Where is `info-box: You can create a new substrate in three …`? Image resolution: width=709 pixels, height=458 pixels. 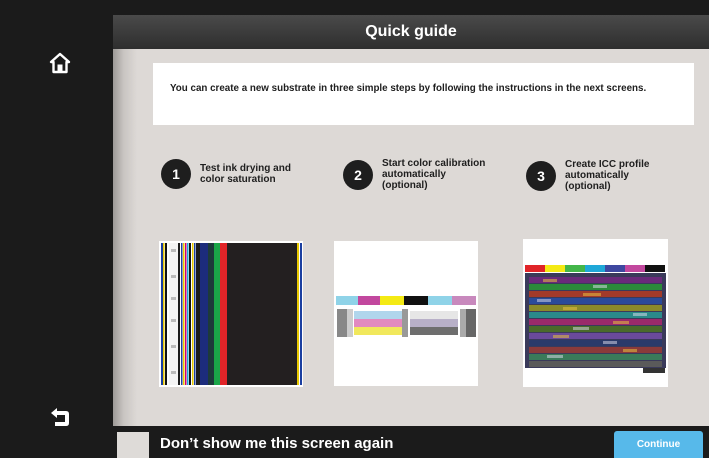 info-box: You can create a new substrate in three … is located at coordinates (423, 94).